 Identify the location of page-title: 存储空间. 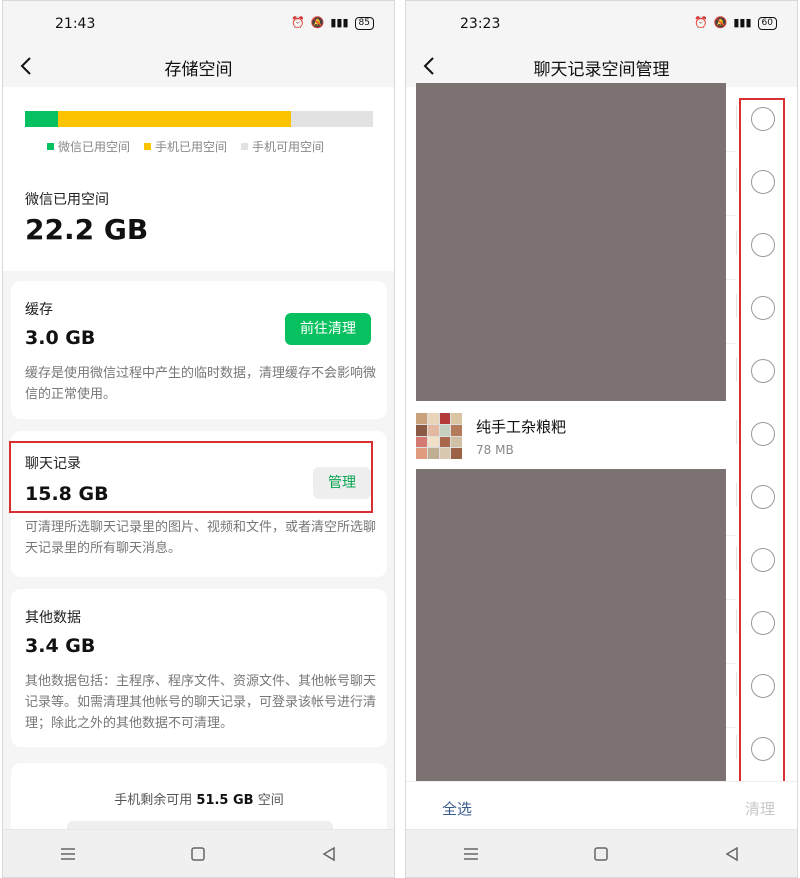
(198, 70).